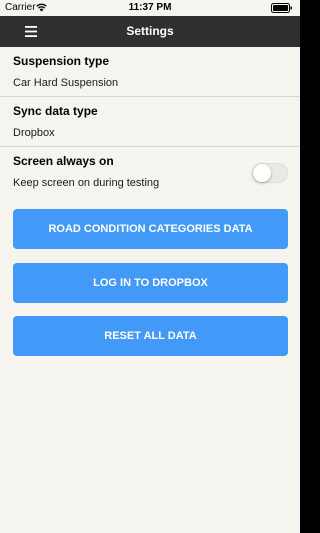 The width and height of the screenshot is (320, 533). What do you see at coordinates (66, 83) in the screenshot?
I see `suspension-type-value: Car Hard Suspension` at bounding box center [66, 83].